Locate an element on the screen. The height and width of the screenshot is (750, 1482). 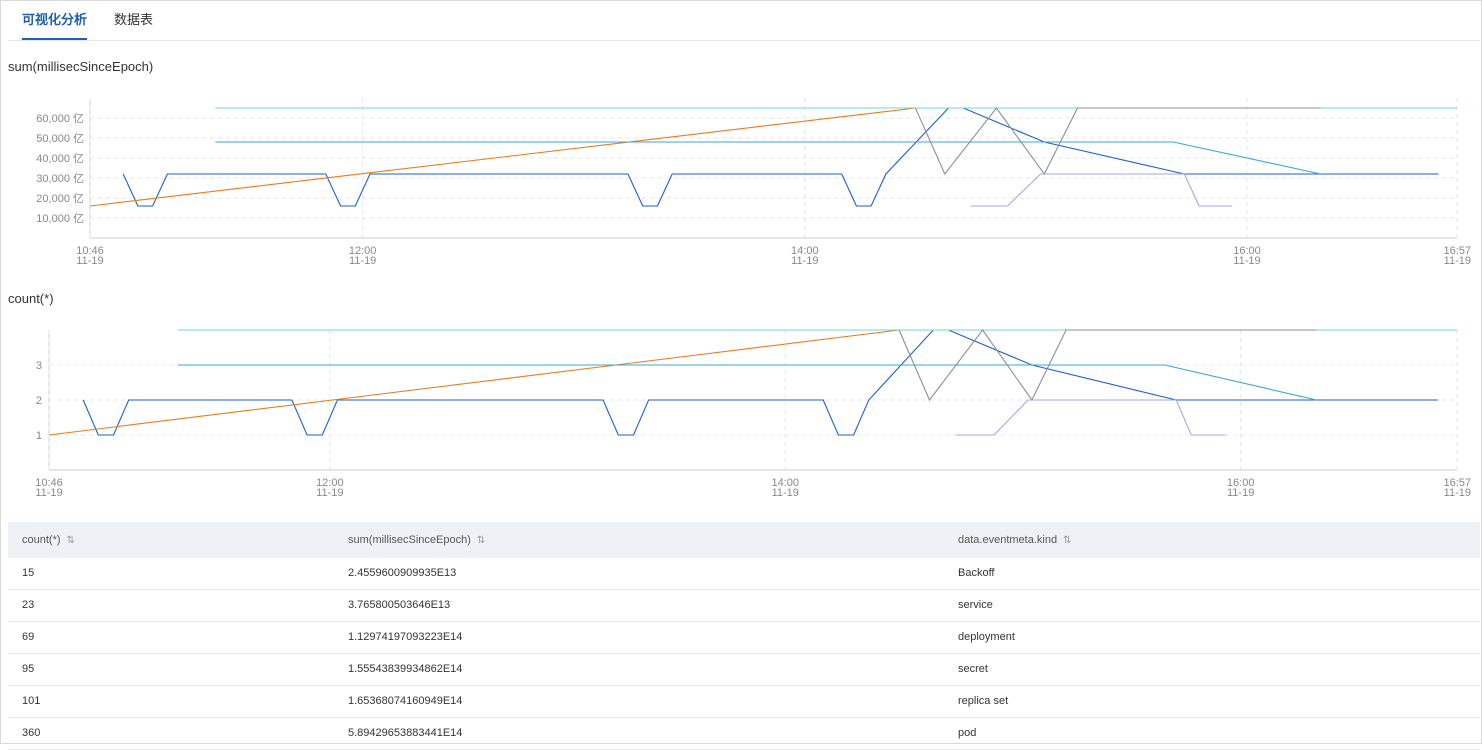
table-cell: 1.65368074160949E14 is located at coordinates (405, 701).